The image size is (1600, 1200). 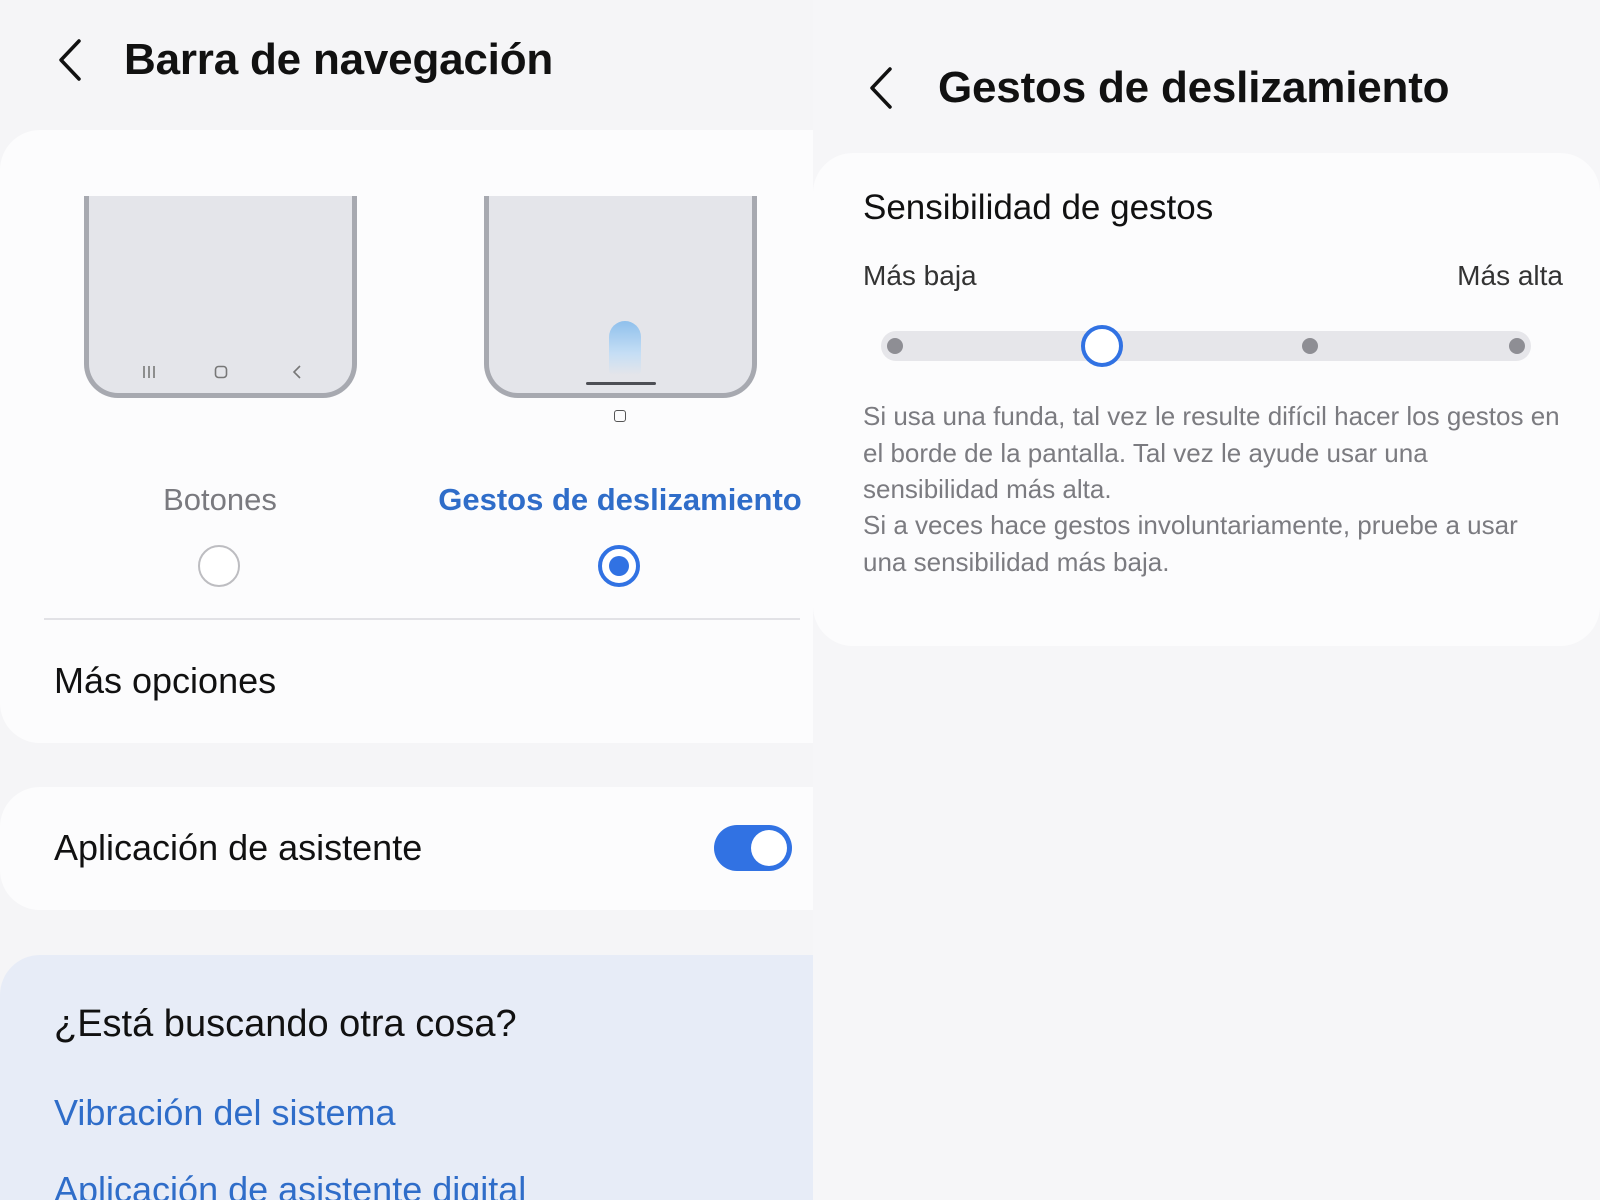 What do you see at coordinates (285, 1024) in the screenshot?
I see `suggestions-title: ¿Está buscando otra cosa?` at bounding box center [285, 1024].